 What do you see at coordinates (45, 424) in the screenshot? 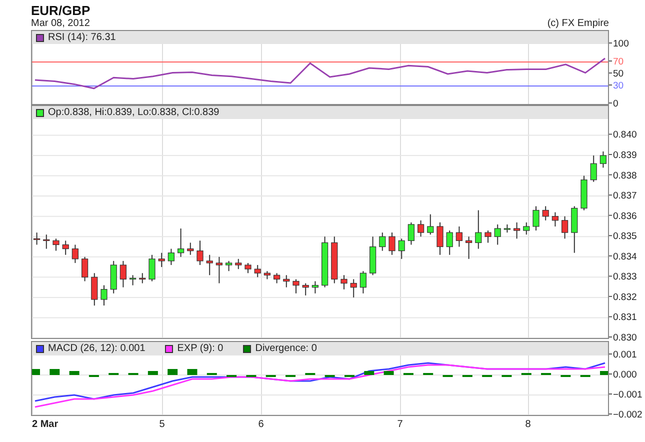
I see `date-label: 2 Mar` at bounding box center [45, 424].